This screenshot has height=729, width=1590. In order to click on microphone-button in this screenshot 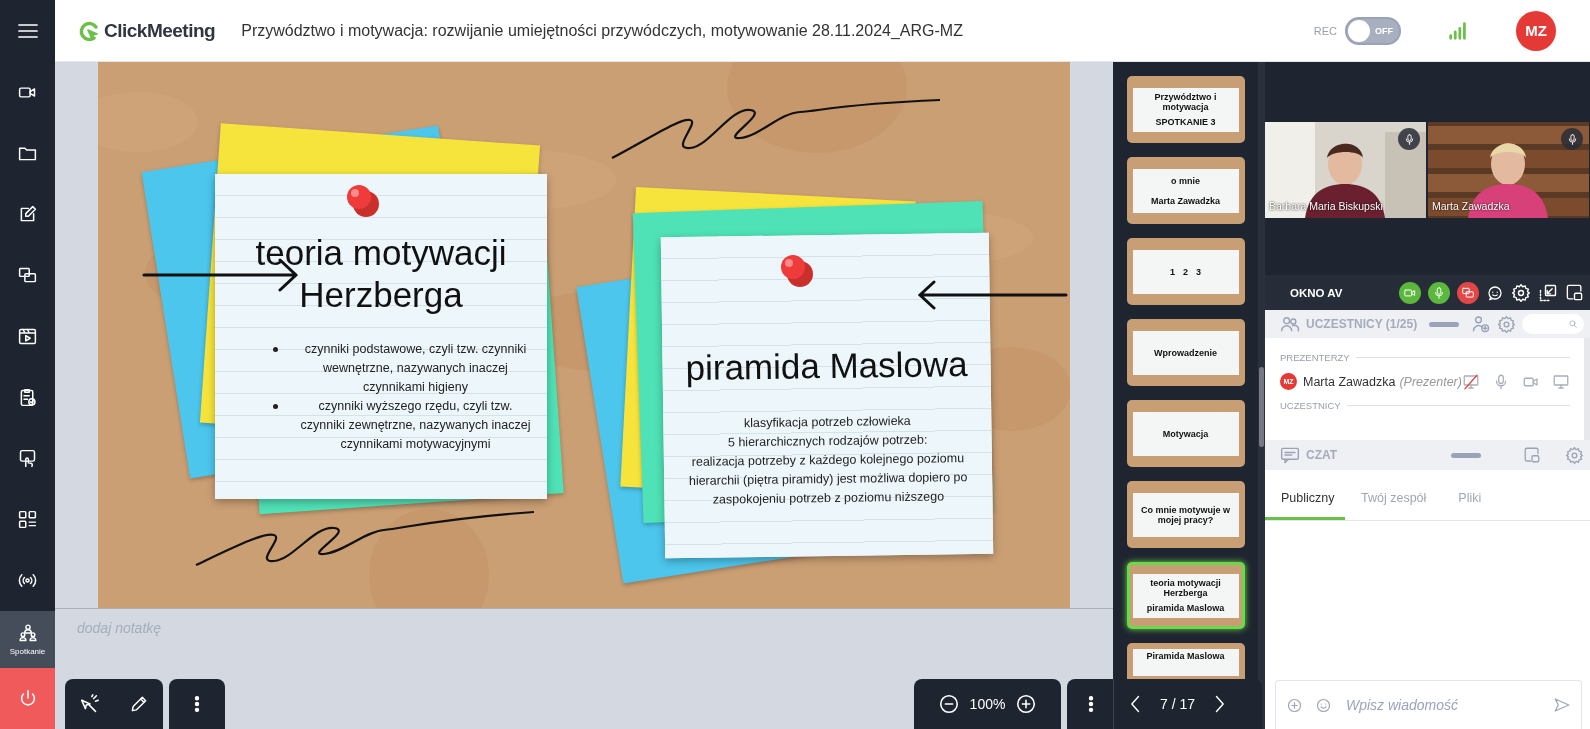, I will do `click(1439, 292)`.